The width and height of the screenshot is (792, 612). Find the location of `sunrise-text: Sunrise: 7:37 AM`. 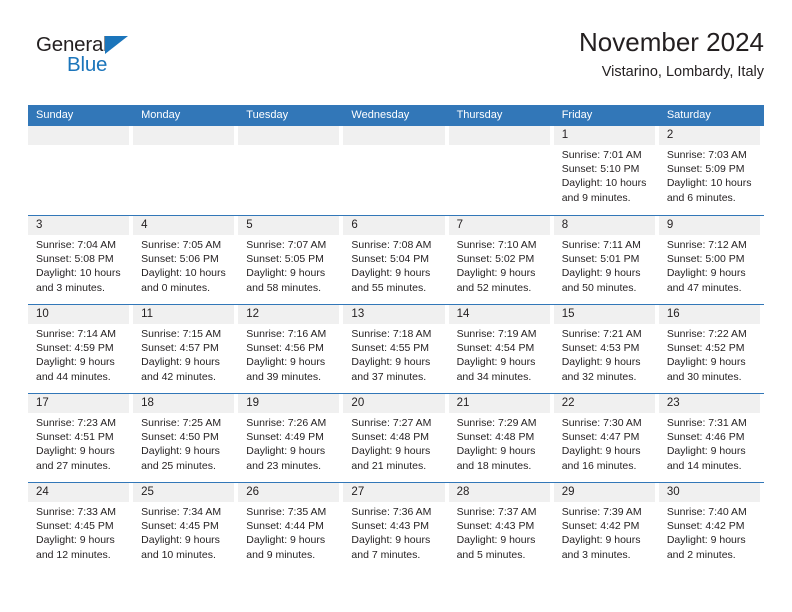

sunrise-text: Sunrise: 7:37 AM is located at coordinates (496, 512).